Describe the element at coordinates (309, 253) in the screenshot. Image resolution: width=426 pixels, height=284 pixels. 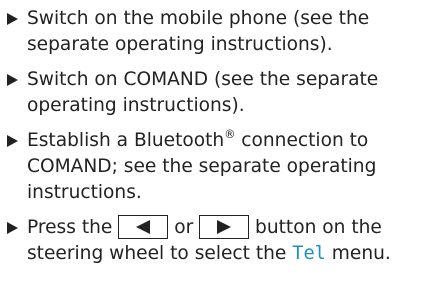
I see `tel-menu-name: Tel` at that location.